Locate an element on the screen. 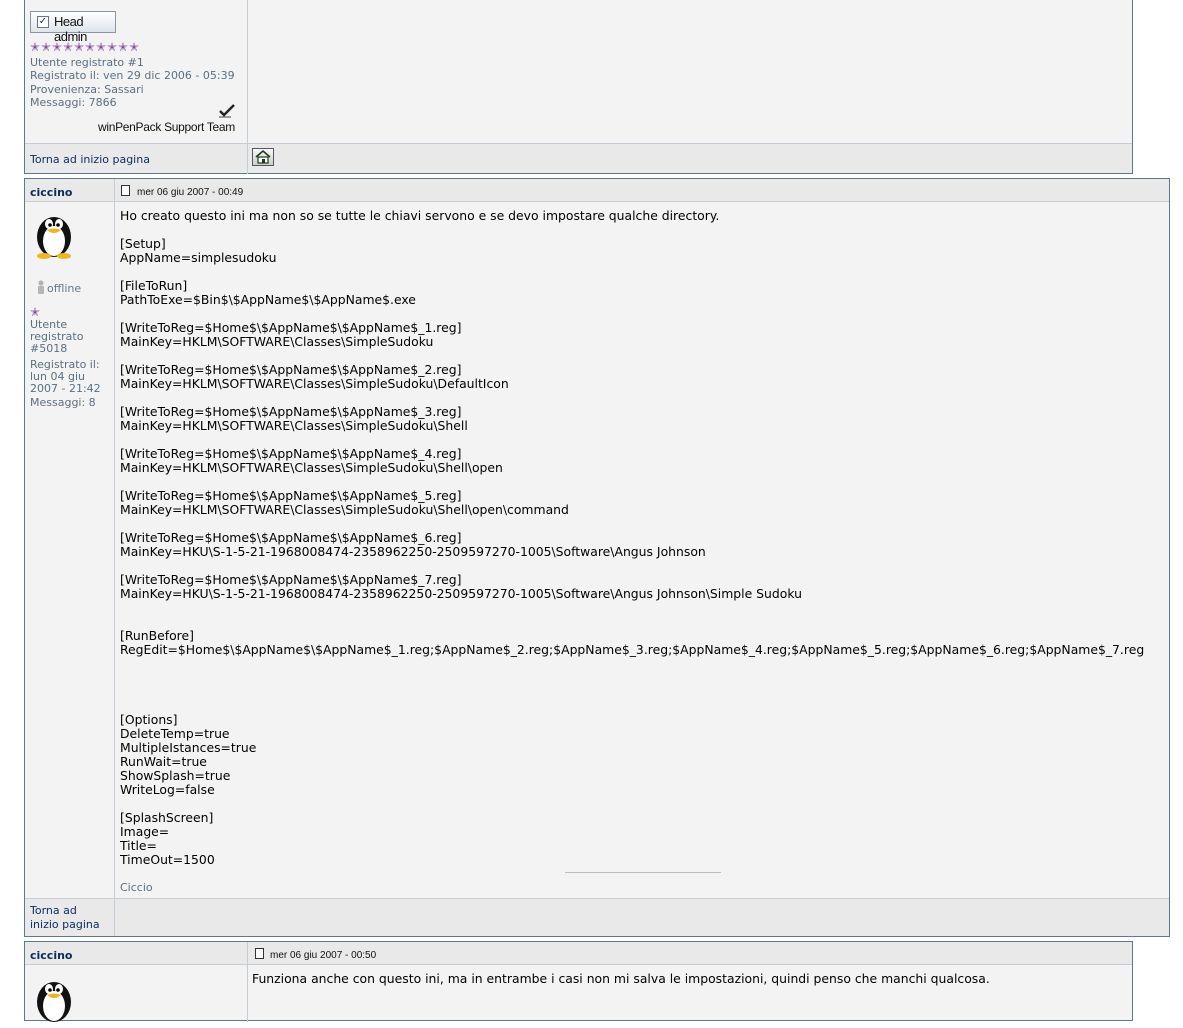 The height and width of the screenshot is (1028, 1183). body-line: ShowSplash=true is located at coordinates (175, 775).